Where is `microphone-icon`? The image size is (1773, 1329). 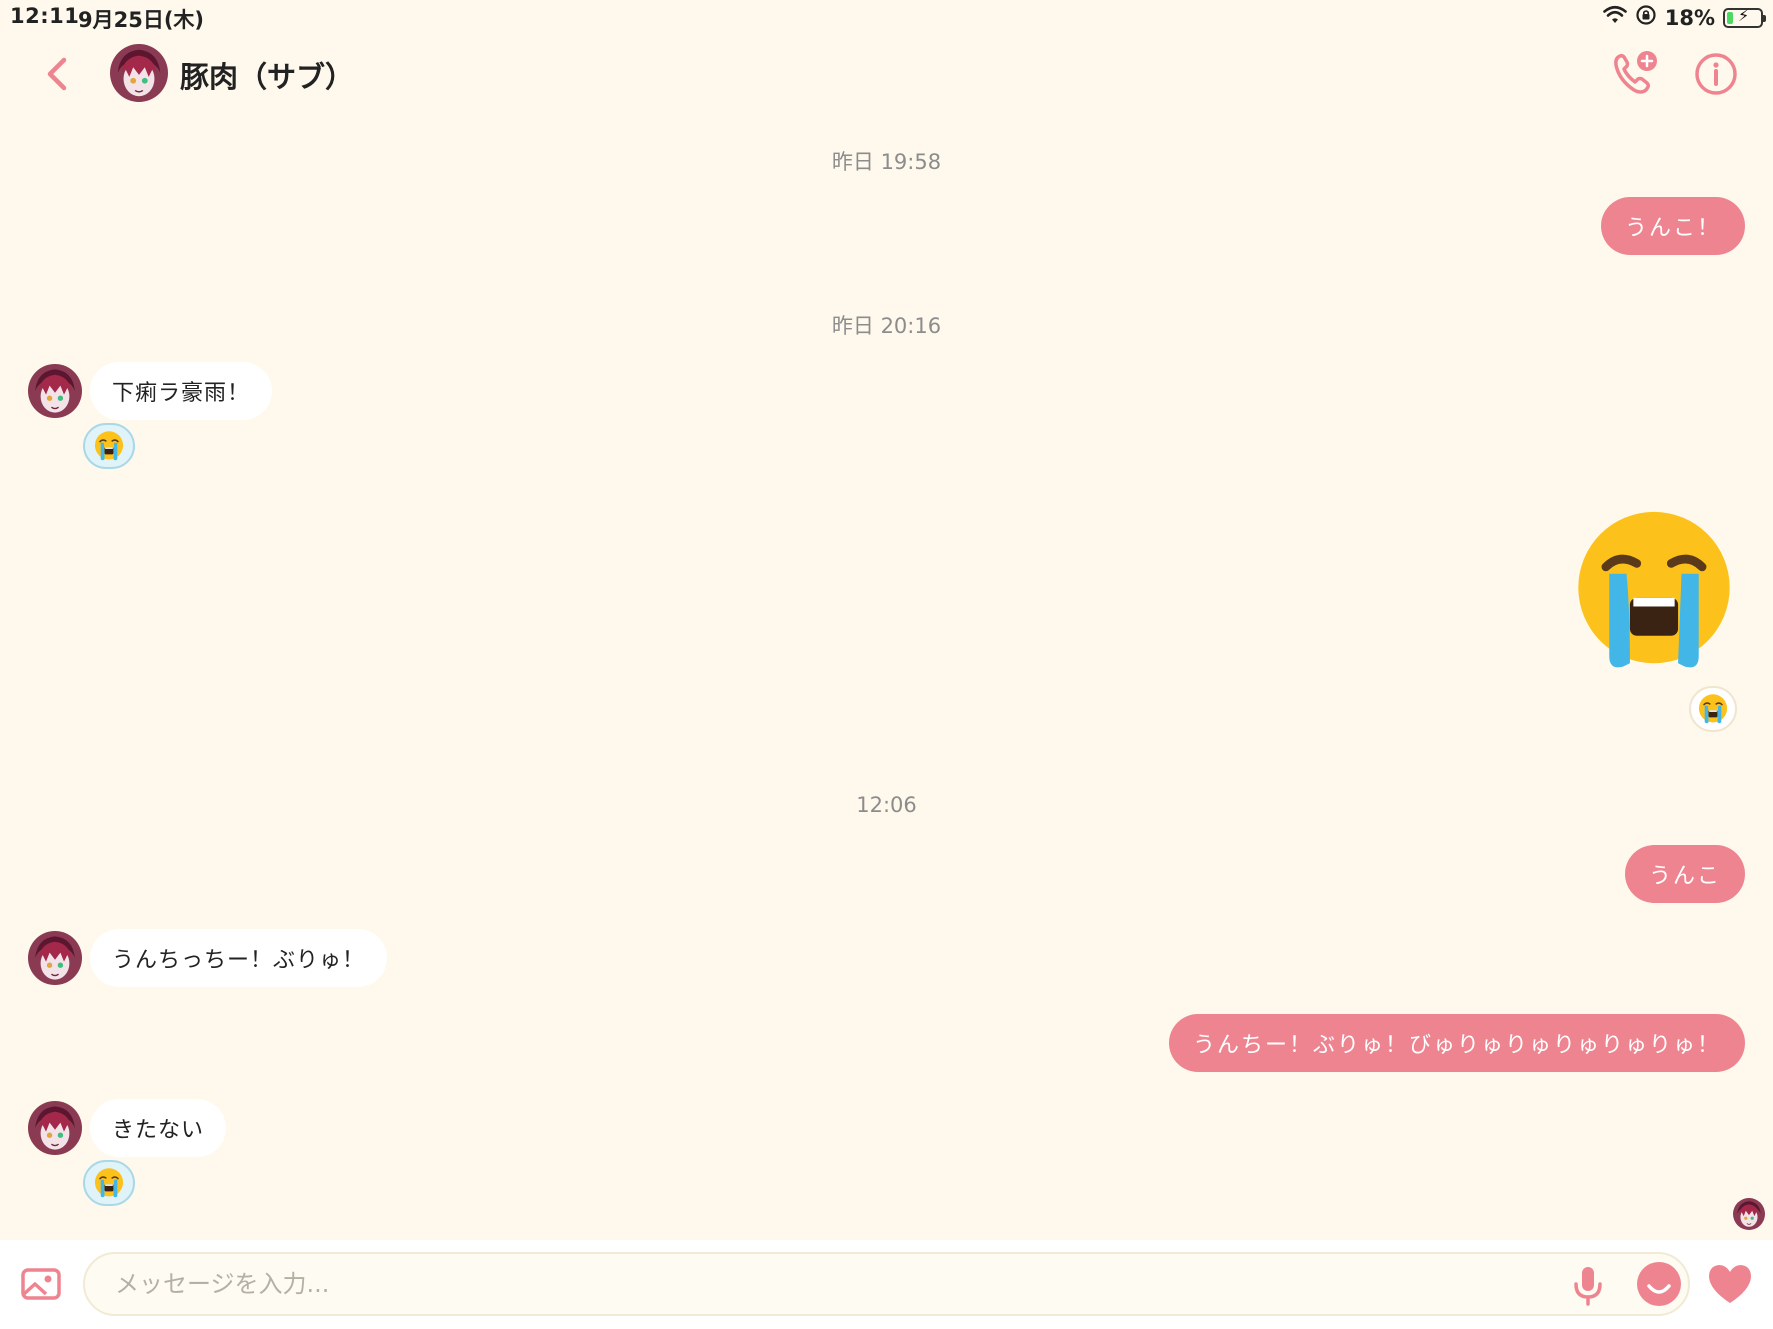 microphone-icon is located at coordinates (1588, 1286).